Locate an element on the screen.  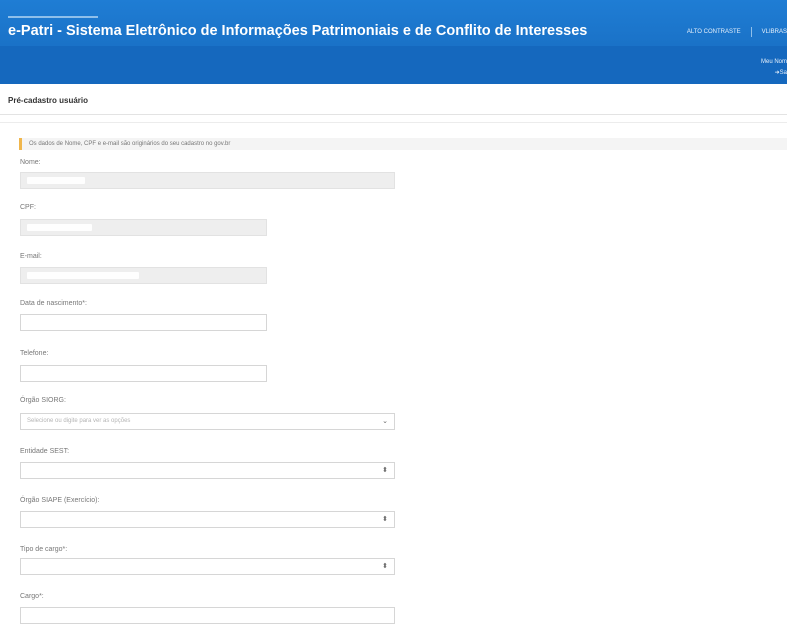
phone-input is located at coordinates (143, 373).